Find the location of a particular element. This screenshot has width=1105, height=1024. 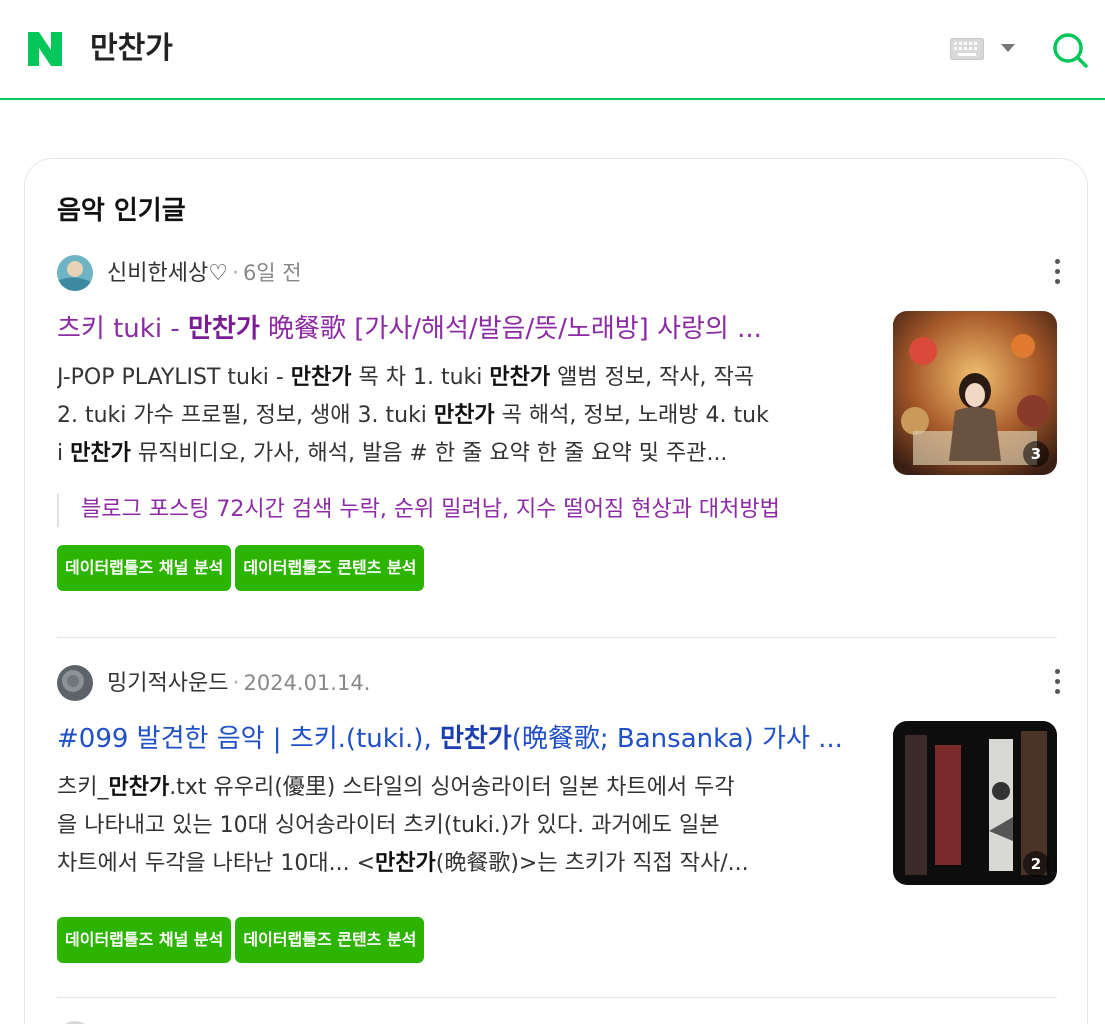

post-thumbnail: 3 is located at coordinates (975, 393).